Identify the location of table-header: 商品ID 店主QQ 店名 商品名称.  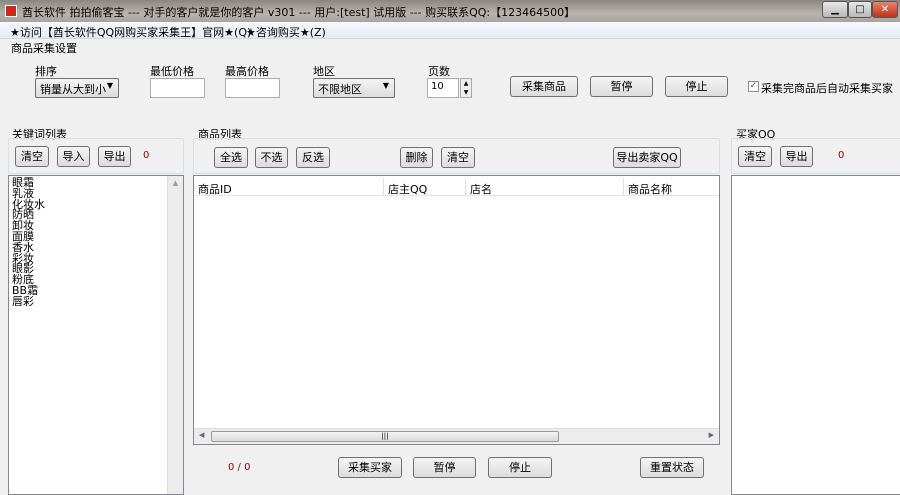
(456, 187).